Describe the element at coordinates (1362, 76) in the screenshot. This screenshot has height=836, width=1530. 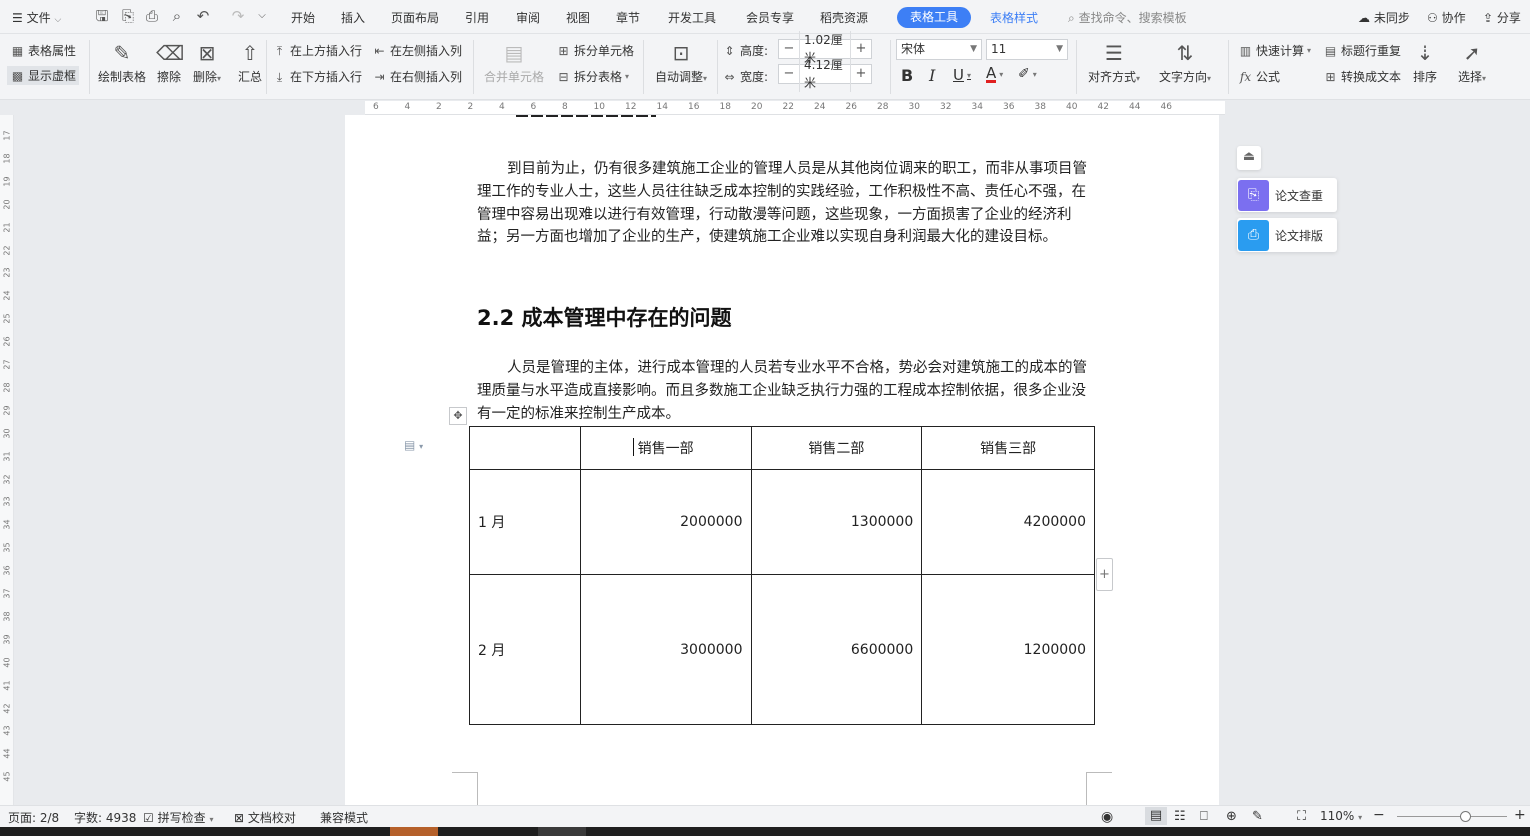
I see `to-text-button: ⊞ 转换成文本` at that location.